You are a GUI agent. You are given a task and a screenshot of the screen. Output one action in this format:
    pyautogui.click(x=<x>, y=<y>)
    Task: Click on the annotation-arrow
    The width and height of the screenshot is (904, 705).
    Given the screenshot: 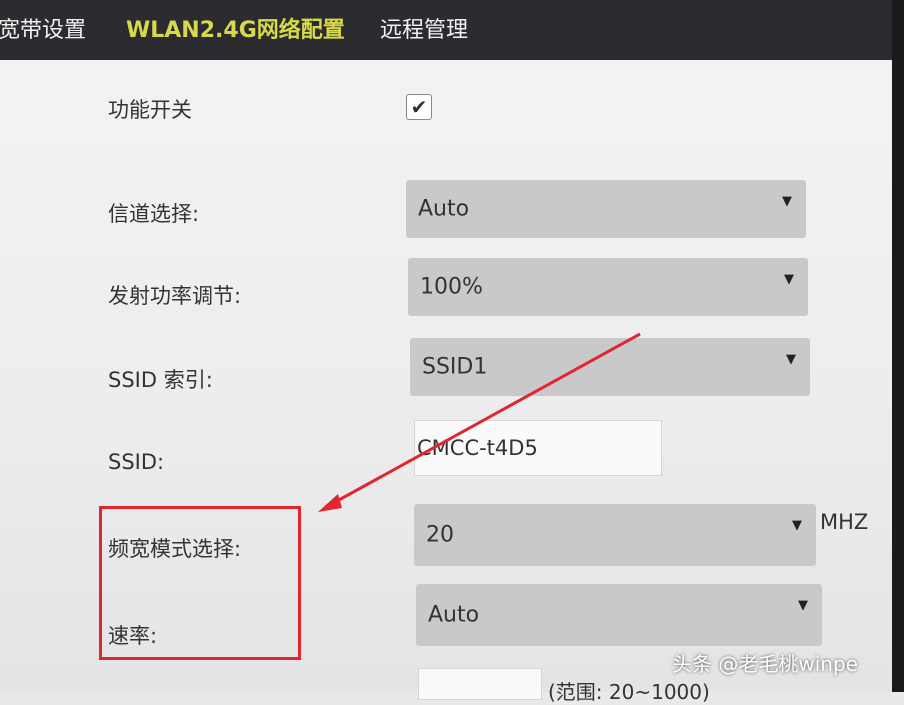 What is the action you would take?
    pyautogui.click(x=479, y=422)
    